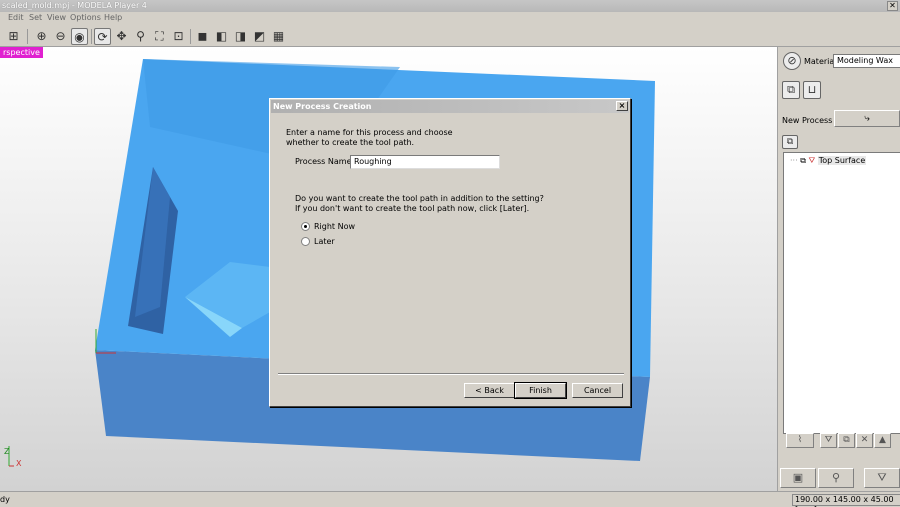 The width and height of the screenshot is (900, 507). What do you see at coordinates (74, 5) in the screenshot?
I see `window-title: scaled_mold.mpj - MODELA Player 4` at bounding box center [74, 5].